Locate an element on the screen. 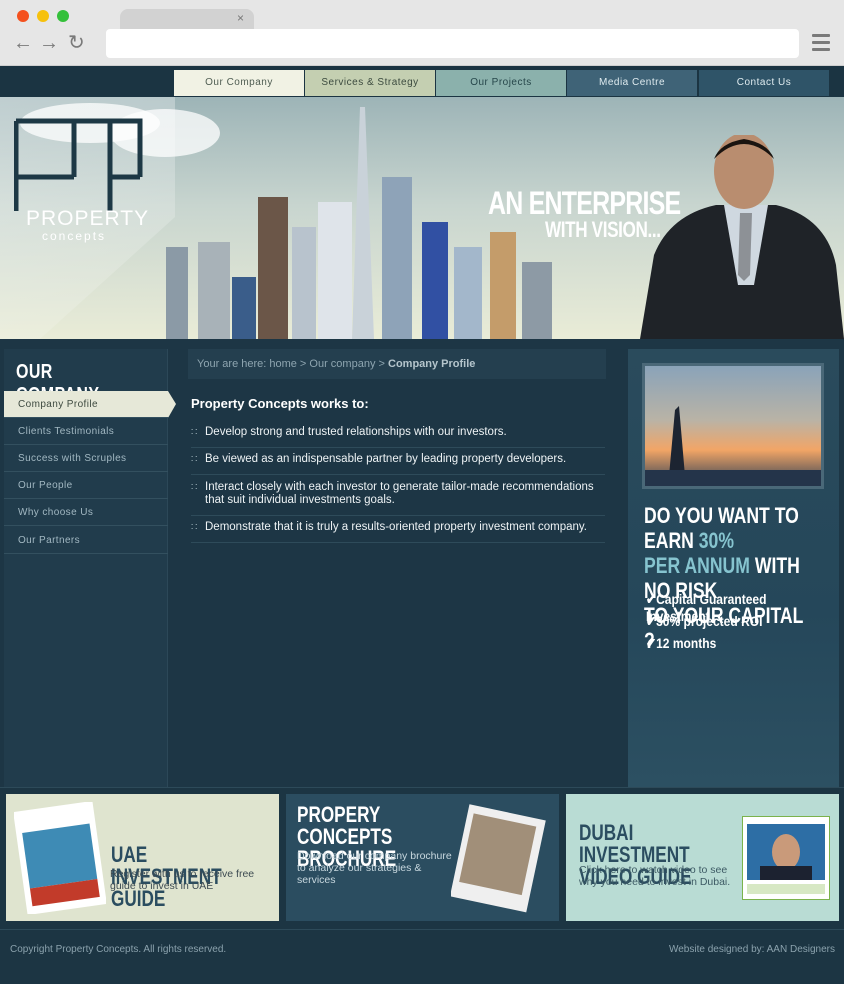  reload-icon: ↻ is located at coordinates (76, 43).